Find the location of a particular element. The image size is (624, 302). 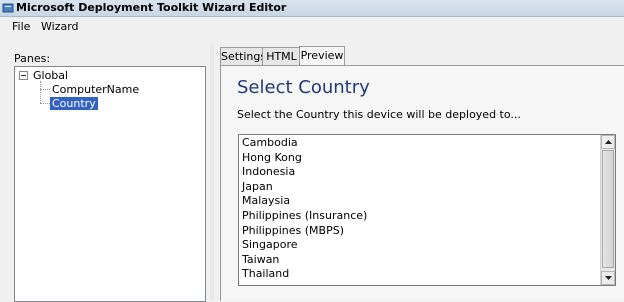

scroll-down-button is located at coordinates (608, 278).